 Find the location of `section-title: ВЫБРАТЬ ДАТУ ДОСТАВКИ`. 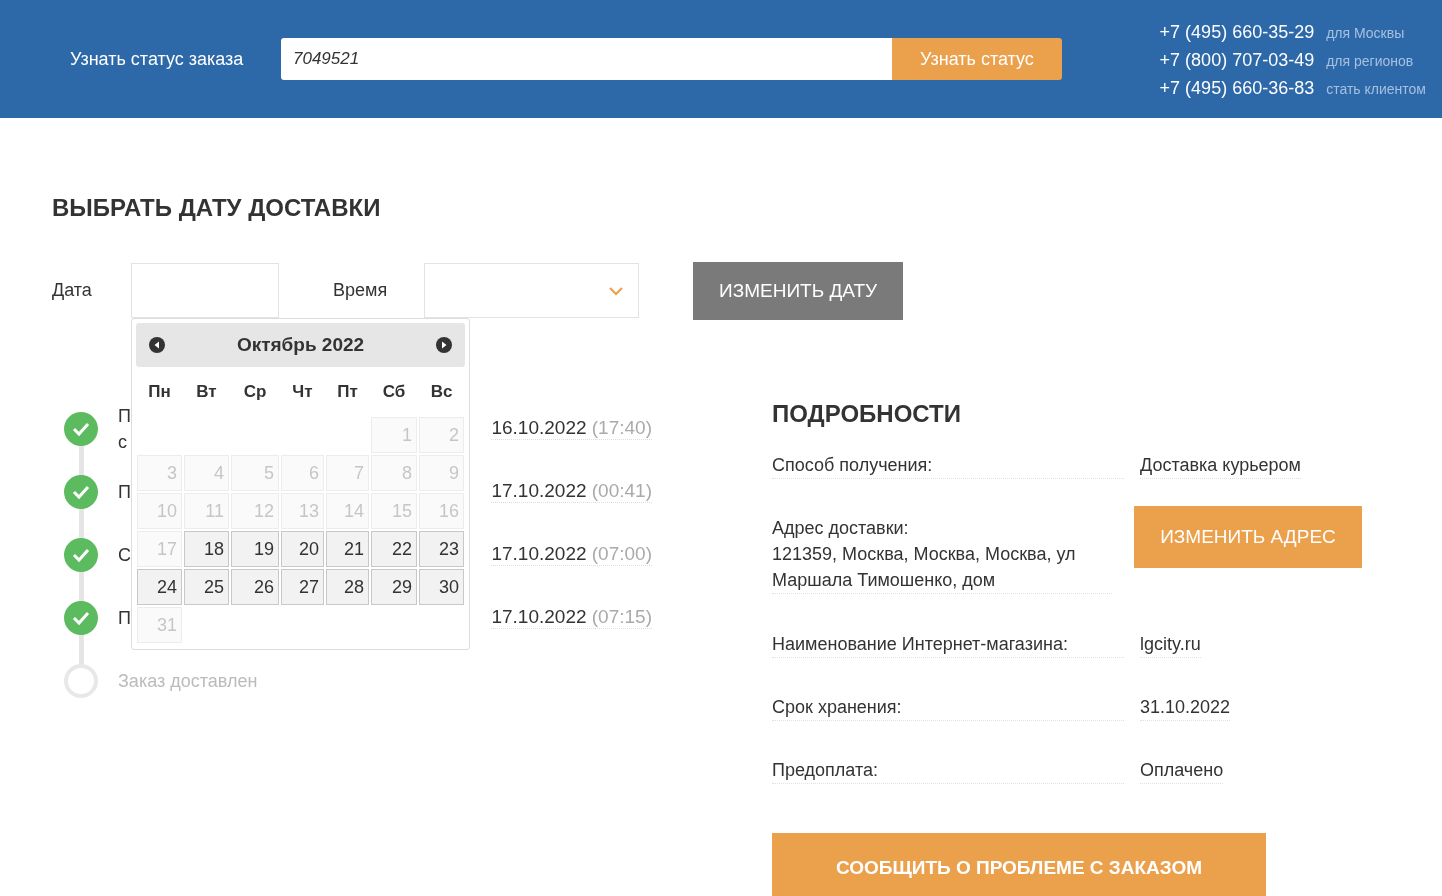

section-title: ВЫБРАТЬ ДАТУ ДОСТАВКИ is located at coordinates (217, 208).